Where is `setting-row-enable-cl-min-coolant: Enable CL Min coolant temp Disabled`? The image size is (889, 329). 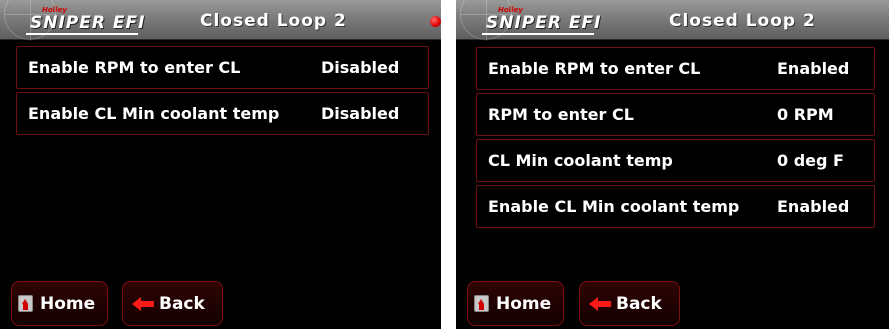 setting-row-enable-cl-min-coolant: Enable CL Min coolant temp Disabled is located at coordinates (222, 113).